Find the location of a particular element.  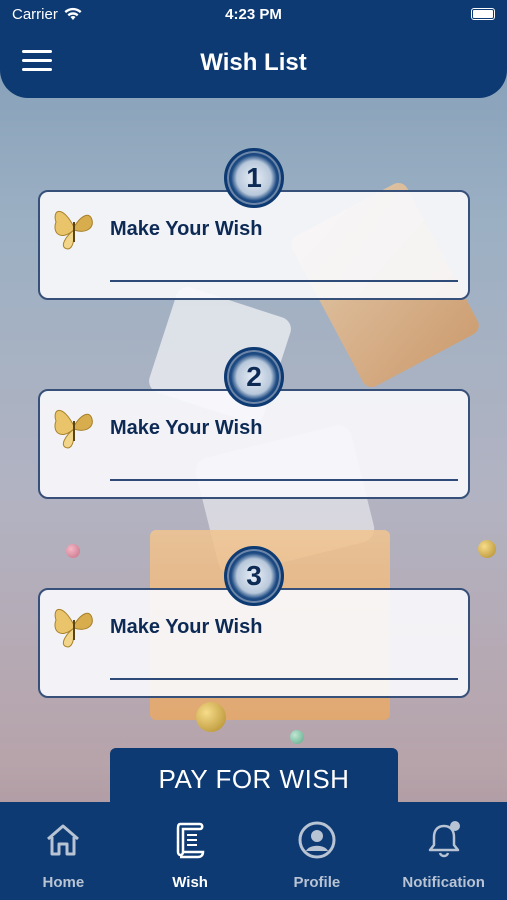

bottom-tab-bar: Home Wish Profile Notification is located at coordinates (253, 851).